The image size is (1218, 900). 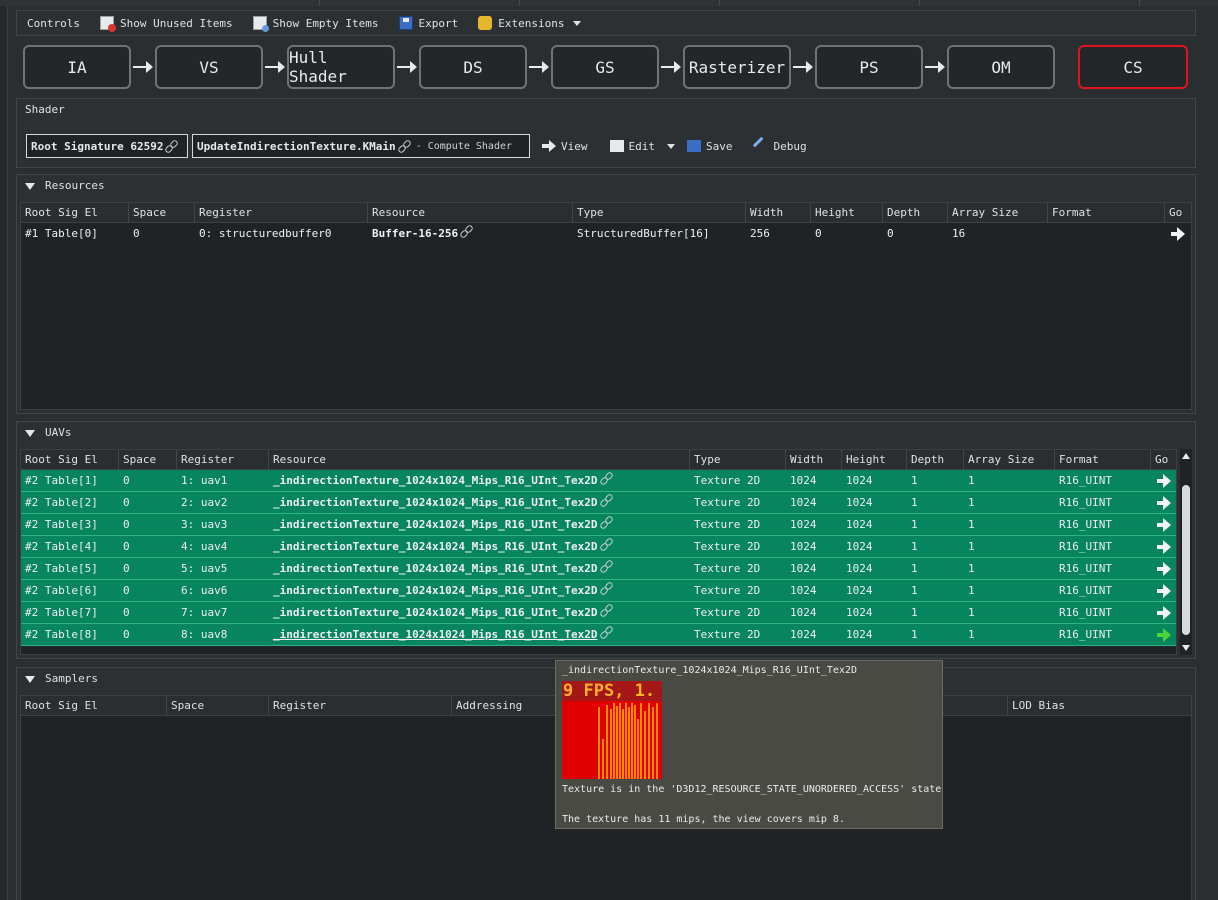 I want to click on cell-resource: Buffer-16-256, so click(x=470, y=234).